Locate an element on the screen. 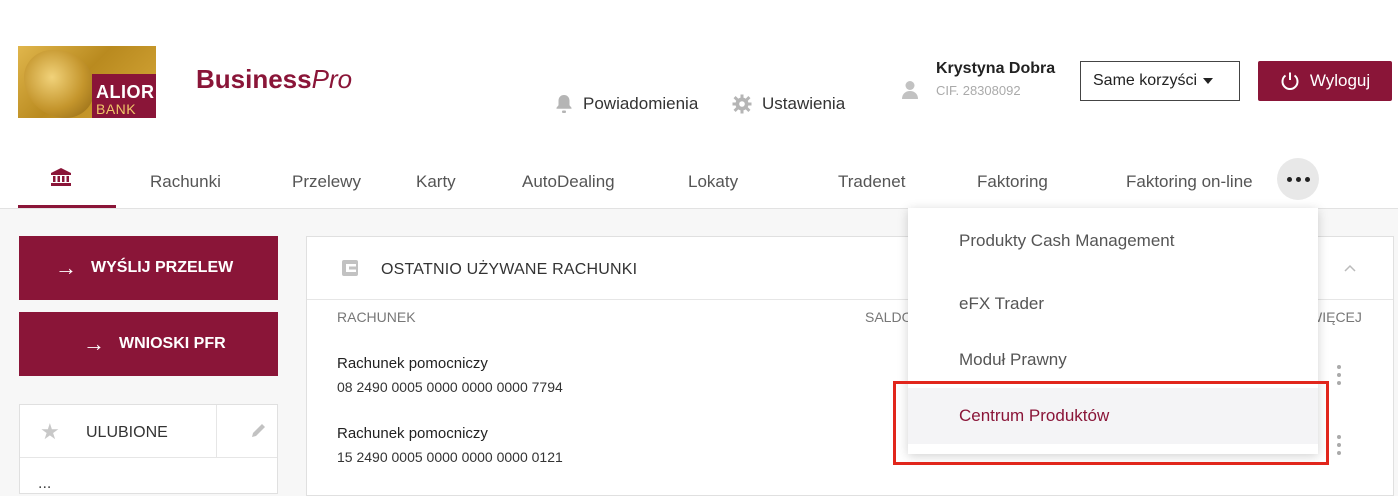  brand-bold: Business is located at coordinates (254, 79).